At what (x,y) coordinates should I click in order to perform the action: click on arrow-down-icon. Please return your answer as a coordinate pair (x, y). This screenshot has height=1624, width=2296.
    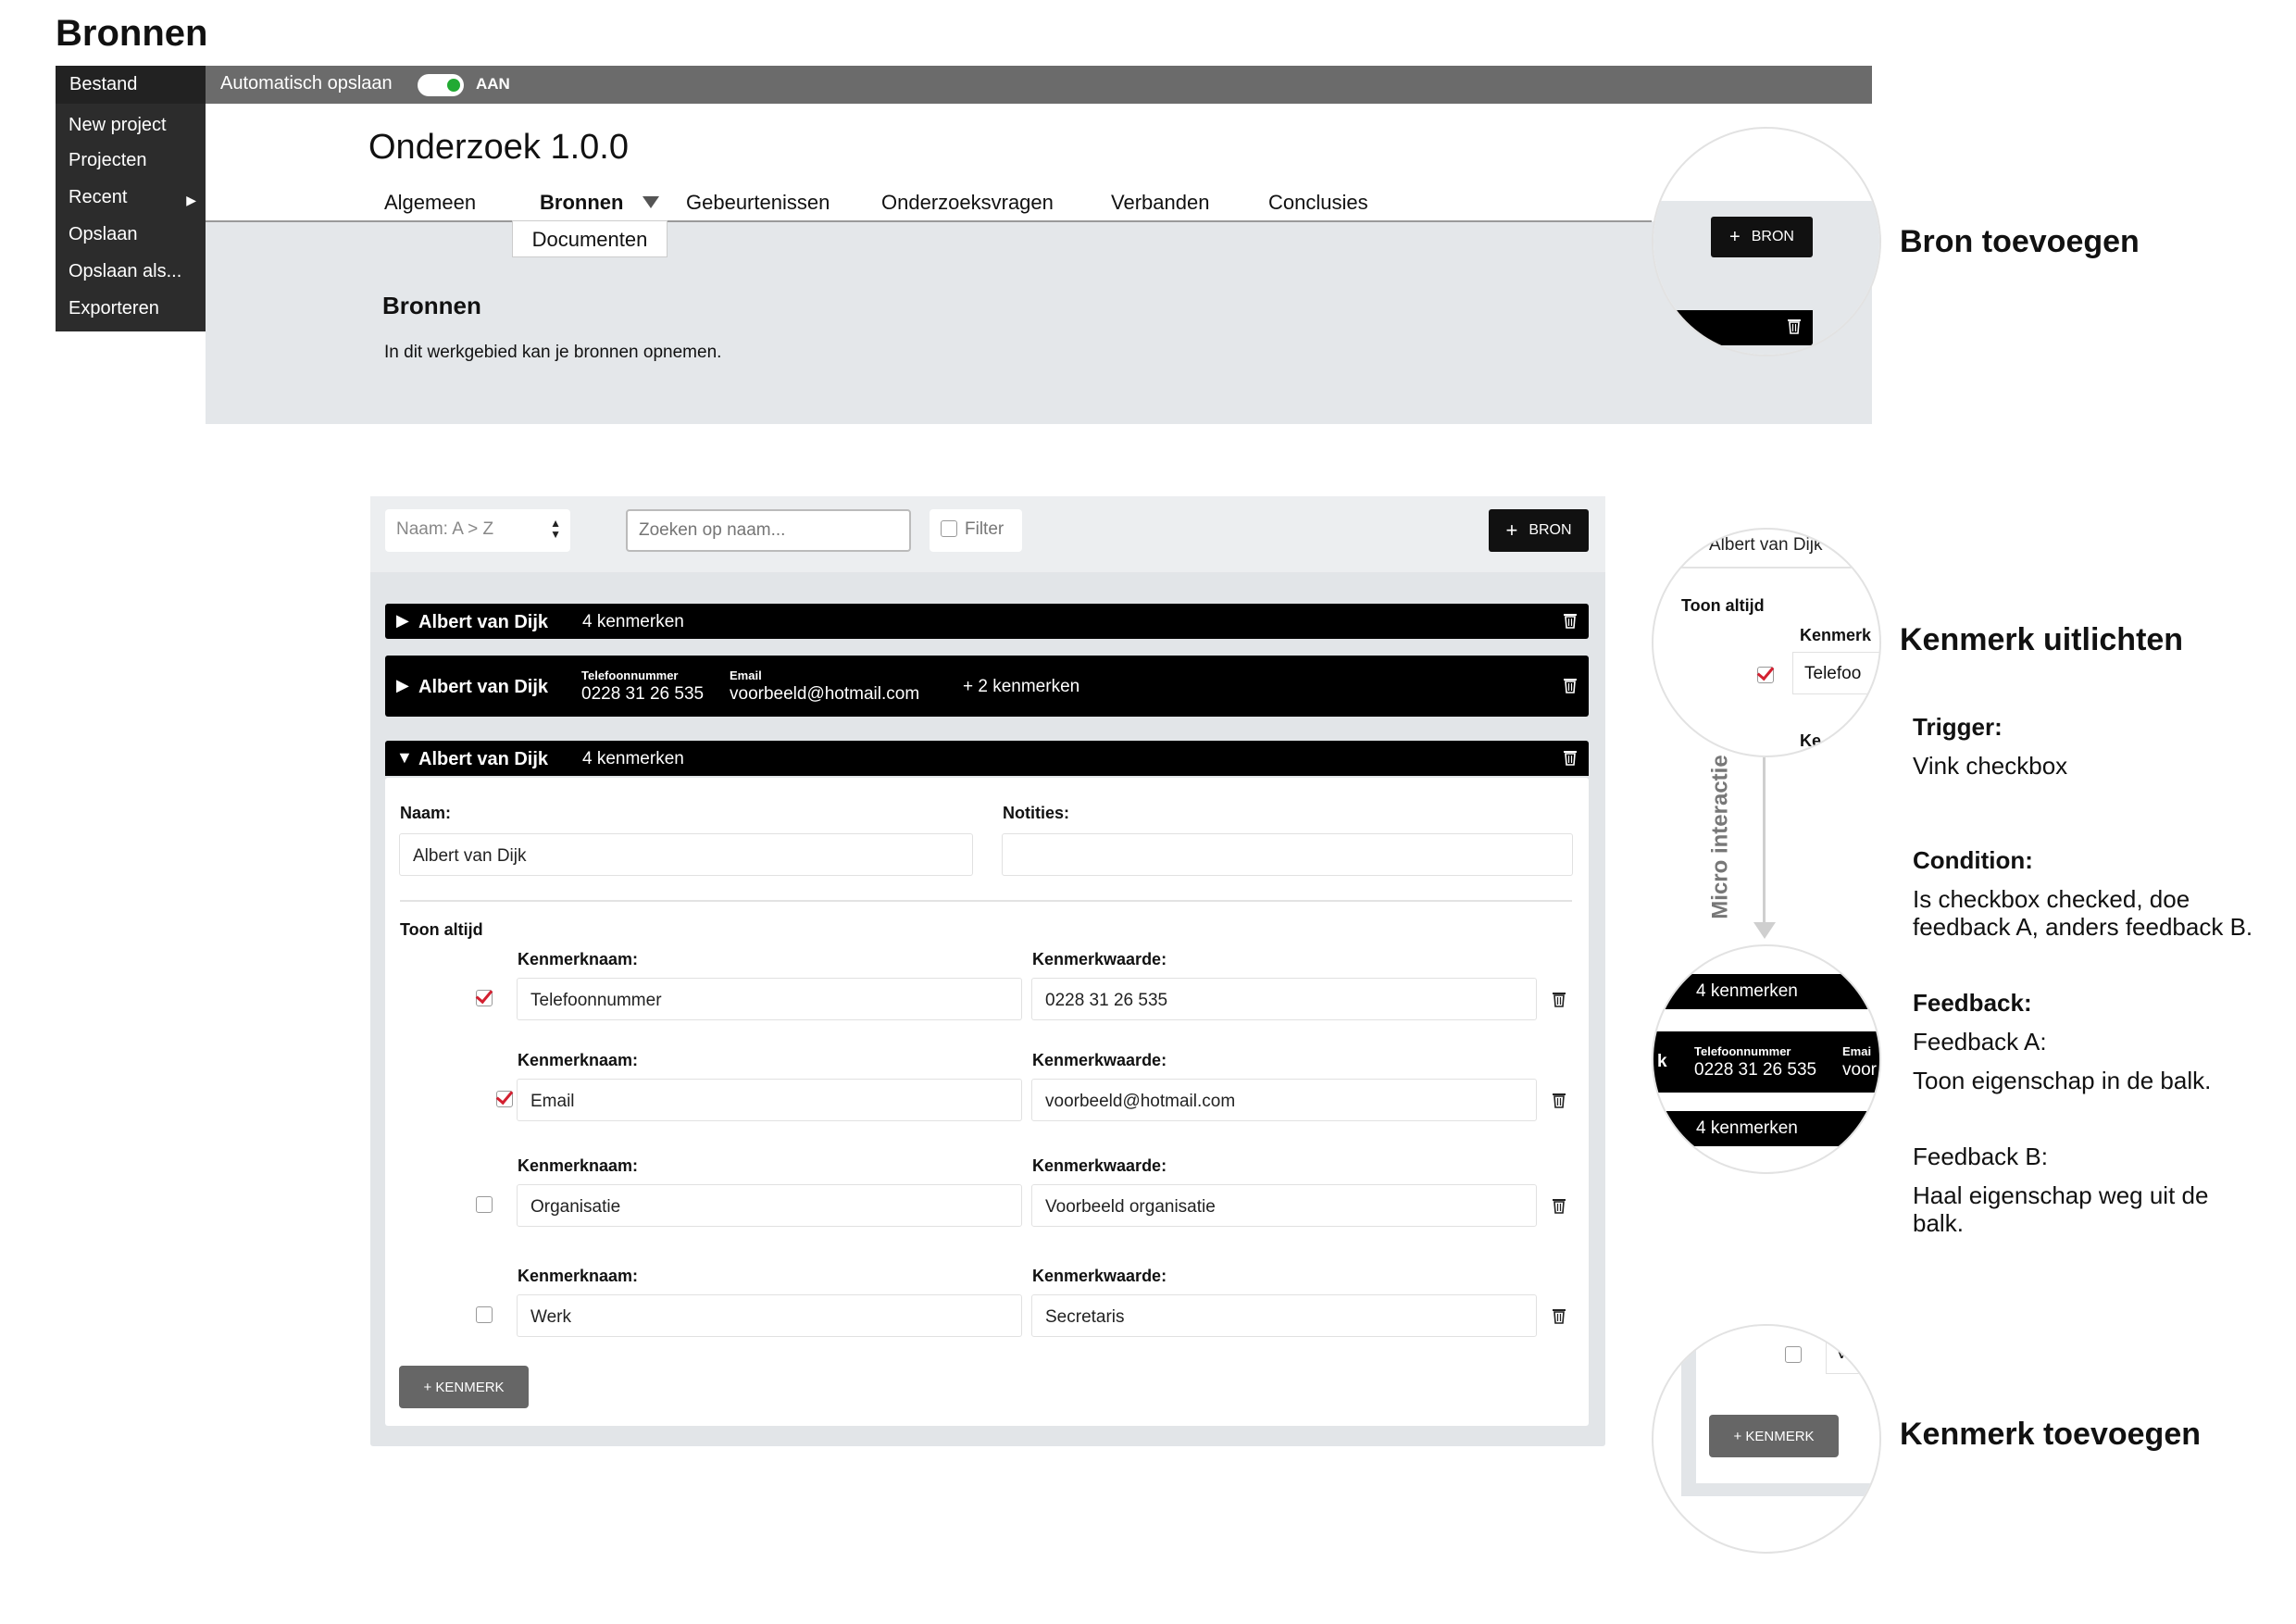
    Looking at the image, I should click on (1764, 930).